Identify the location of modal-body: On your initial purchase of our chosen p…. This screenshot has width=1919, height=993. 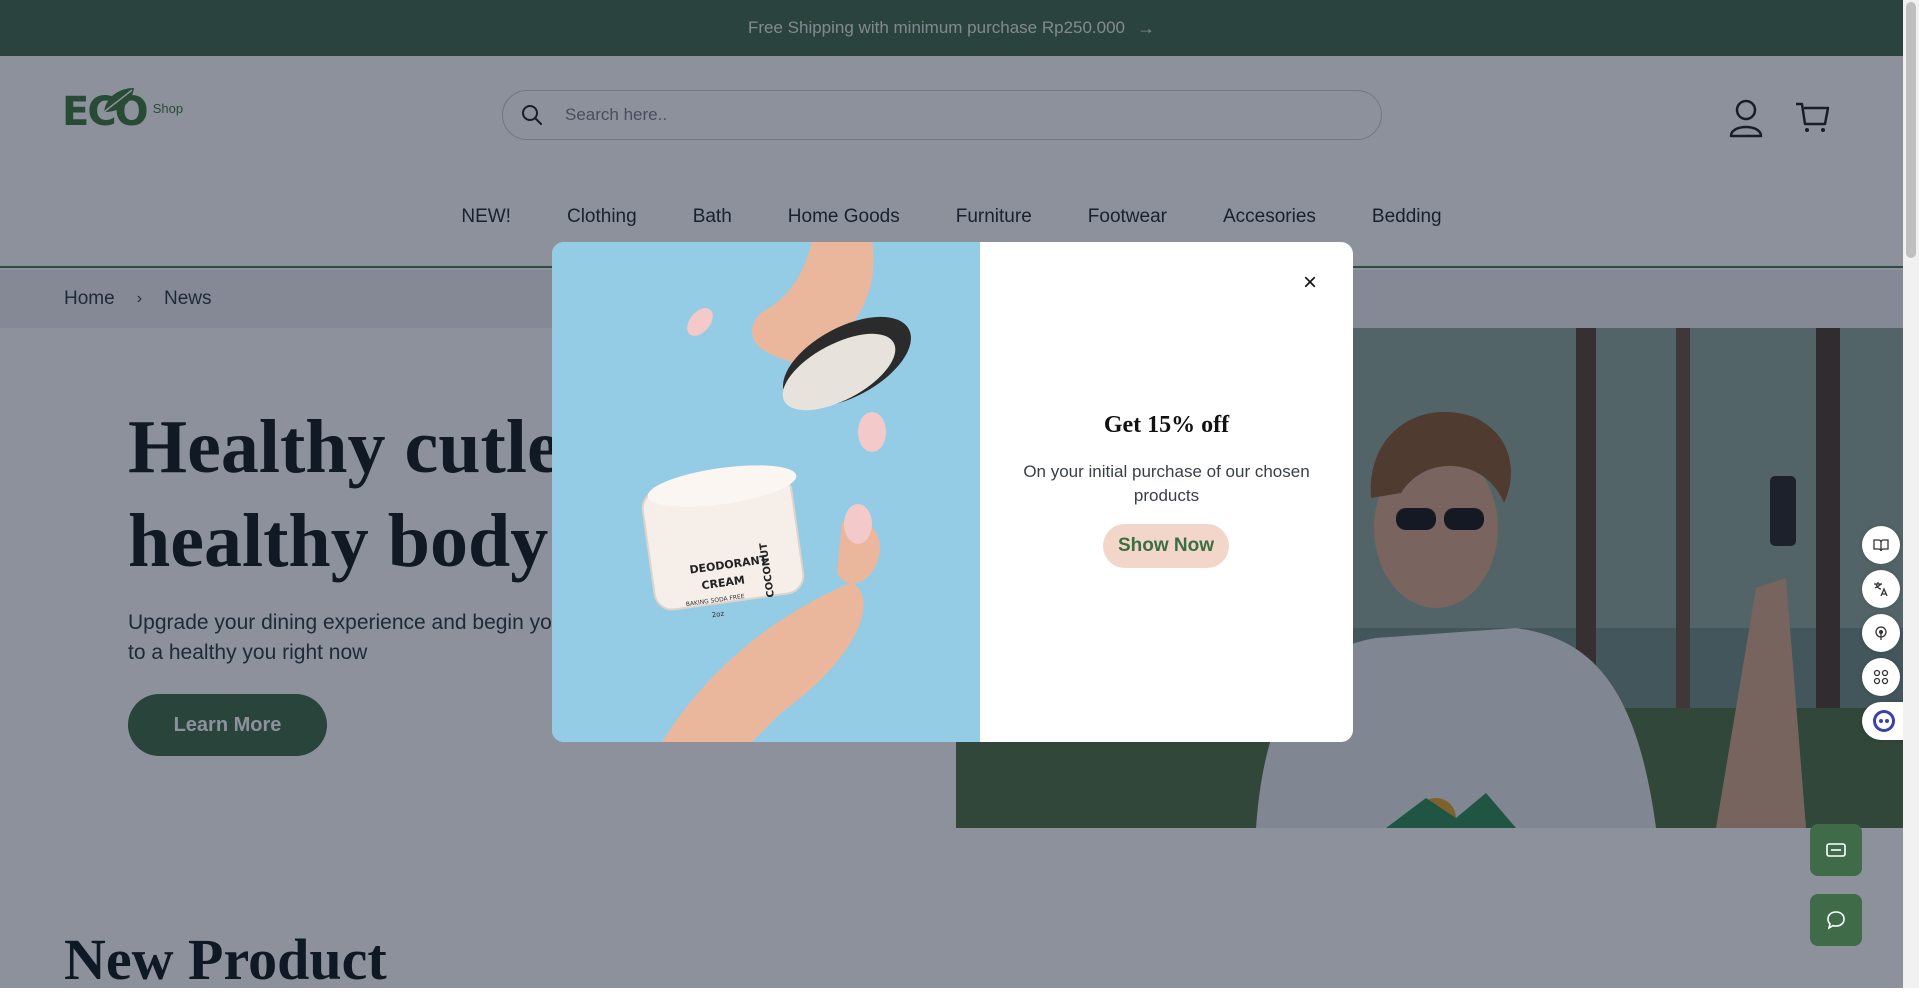
(1166, 483).